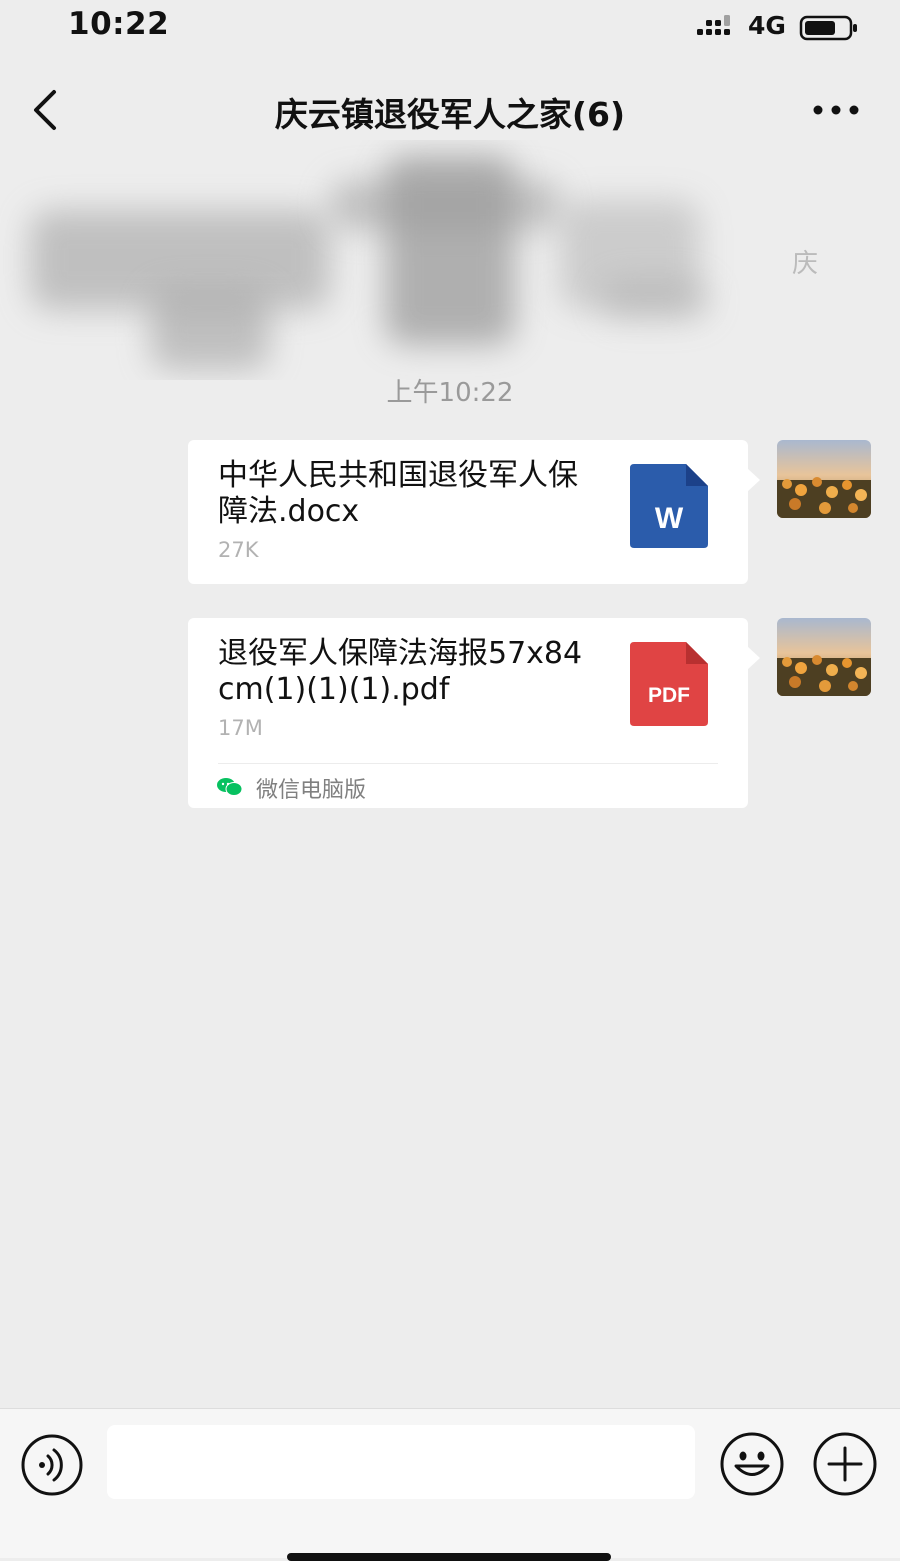 This screenshot has height=1561, width=900. I want to click on voice-icon, so click(52, 1465).